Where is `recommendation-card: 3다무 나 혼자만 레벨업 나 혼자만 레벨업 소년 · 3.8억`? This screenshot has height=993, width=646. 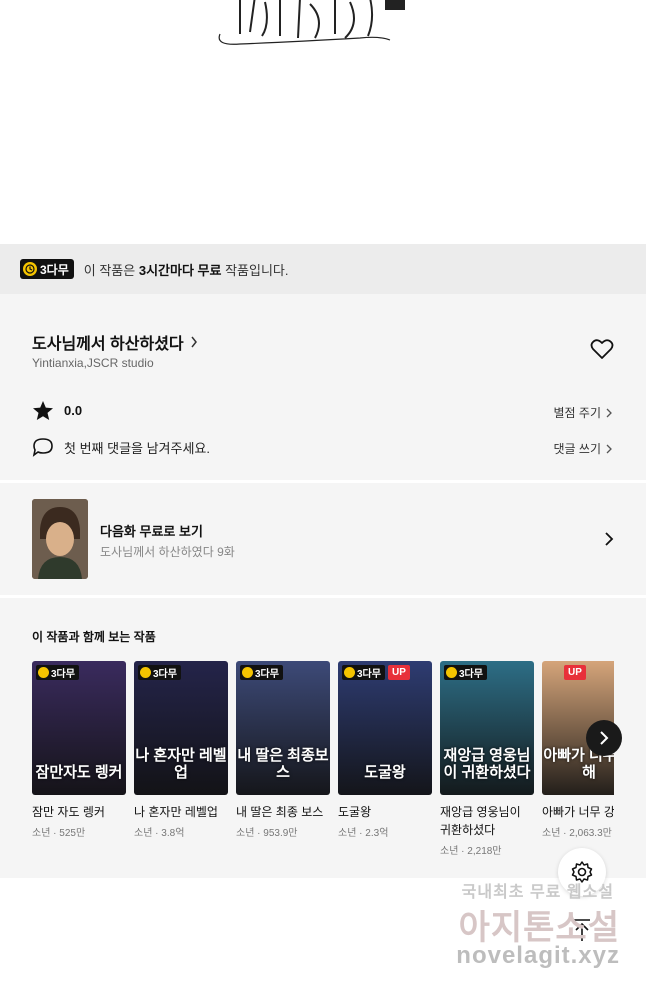
recommendation-card: 3다무 나 혼자만 레벨업 나 혼자만 레벨업 소년 · 3.8억 is located at coordinates (181, 759).